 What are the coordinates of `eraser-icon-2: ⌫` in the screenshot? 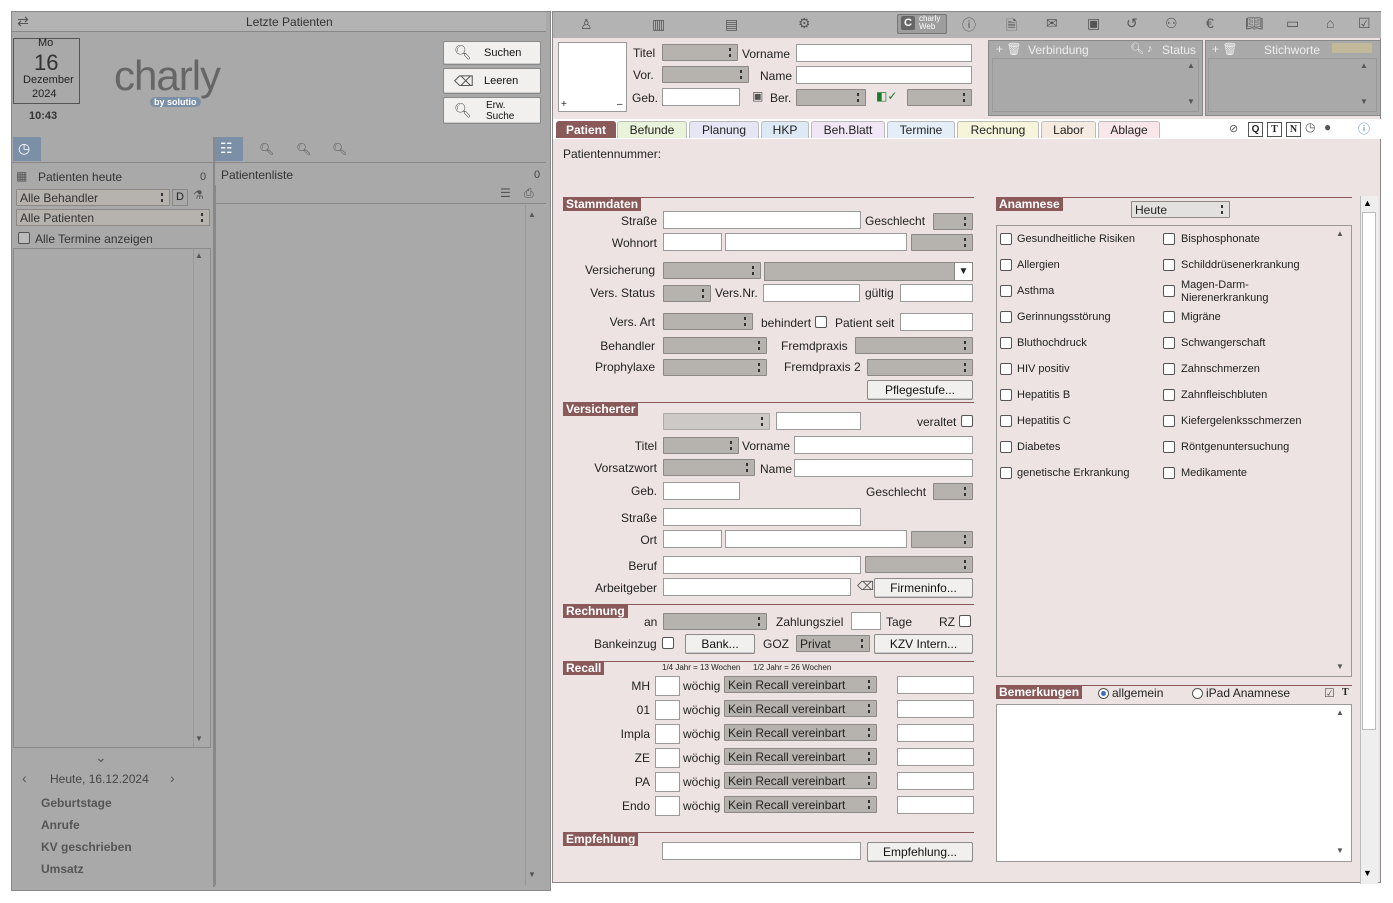 It's located at (865, 586).